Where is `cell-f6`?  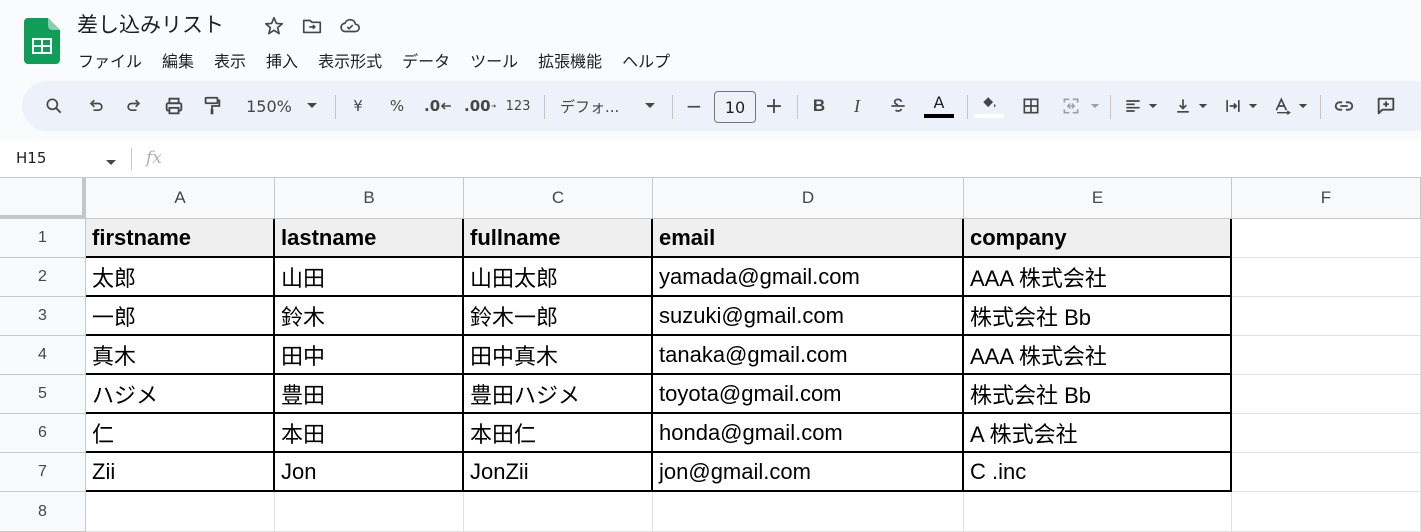 cell-f6 is located at coordinates (1326, 433).